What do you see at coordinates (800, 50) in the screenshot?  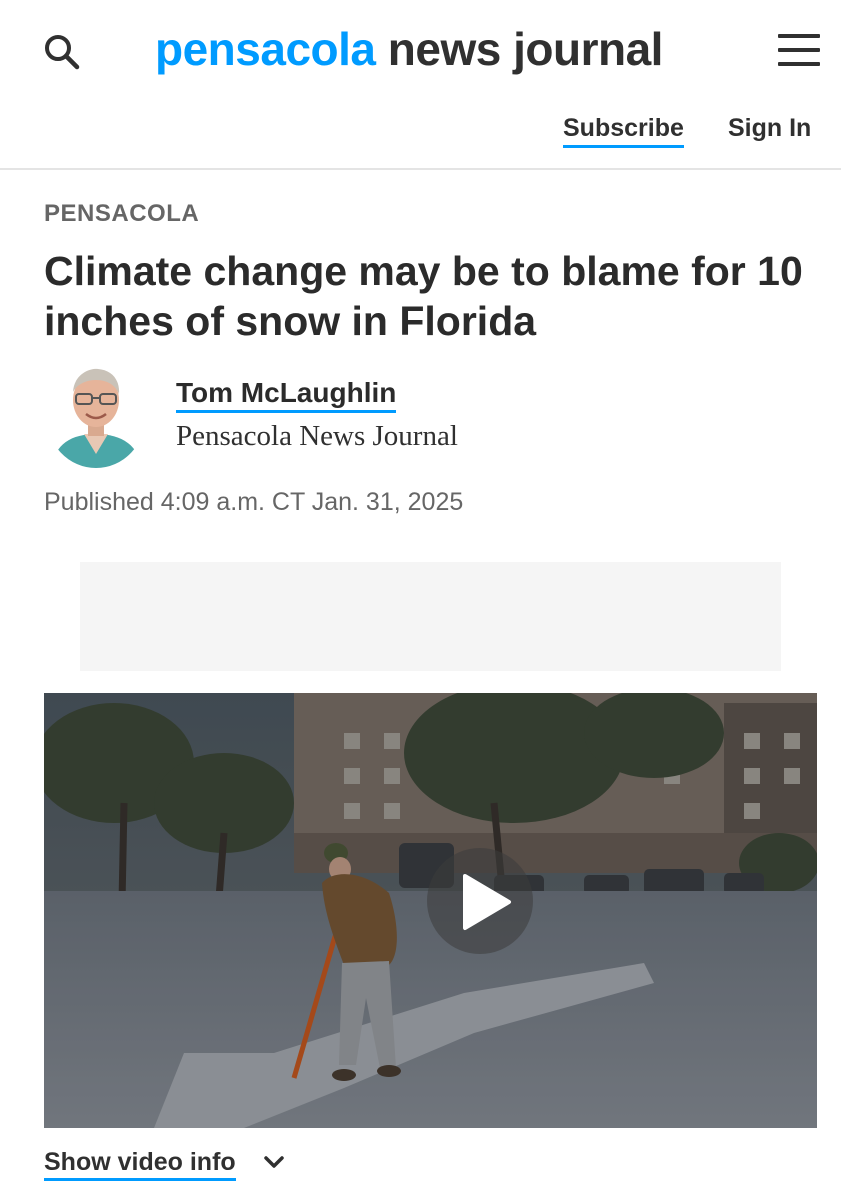 I see `menu-button` at bounding box center [800, 50].